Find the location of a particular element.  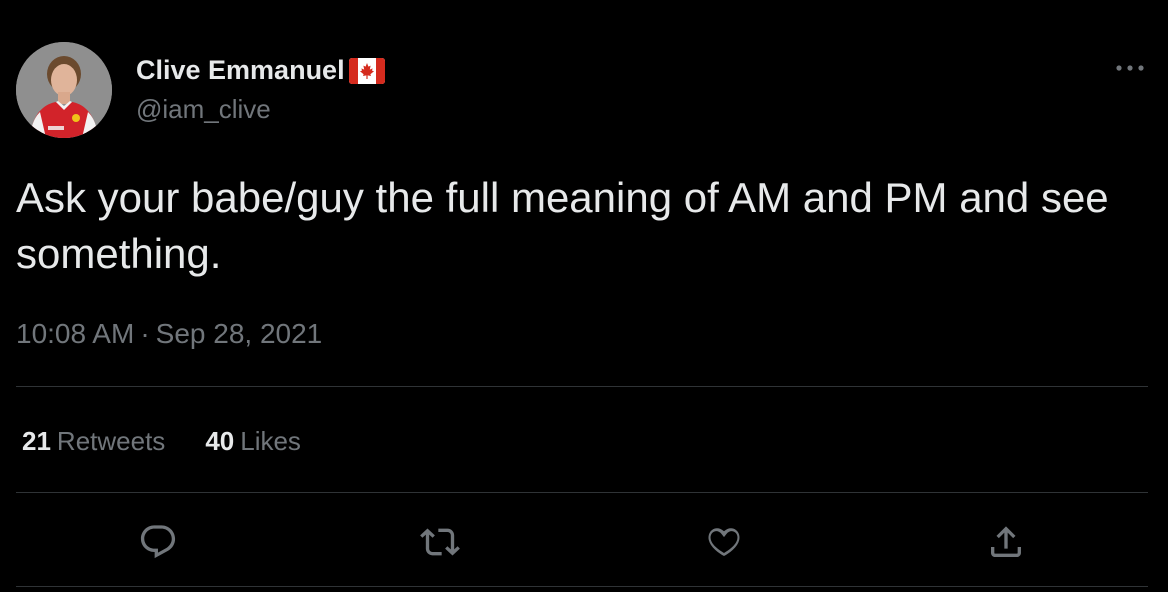

likes-stat: 40 Likes is located at coordinates (253, 441).